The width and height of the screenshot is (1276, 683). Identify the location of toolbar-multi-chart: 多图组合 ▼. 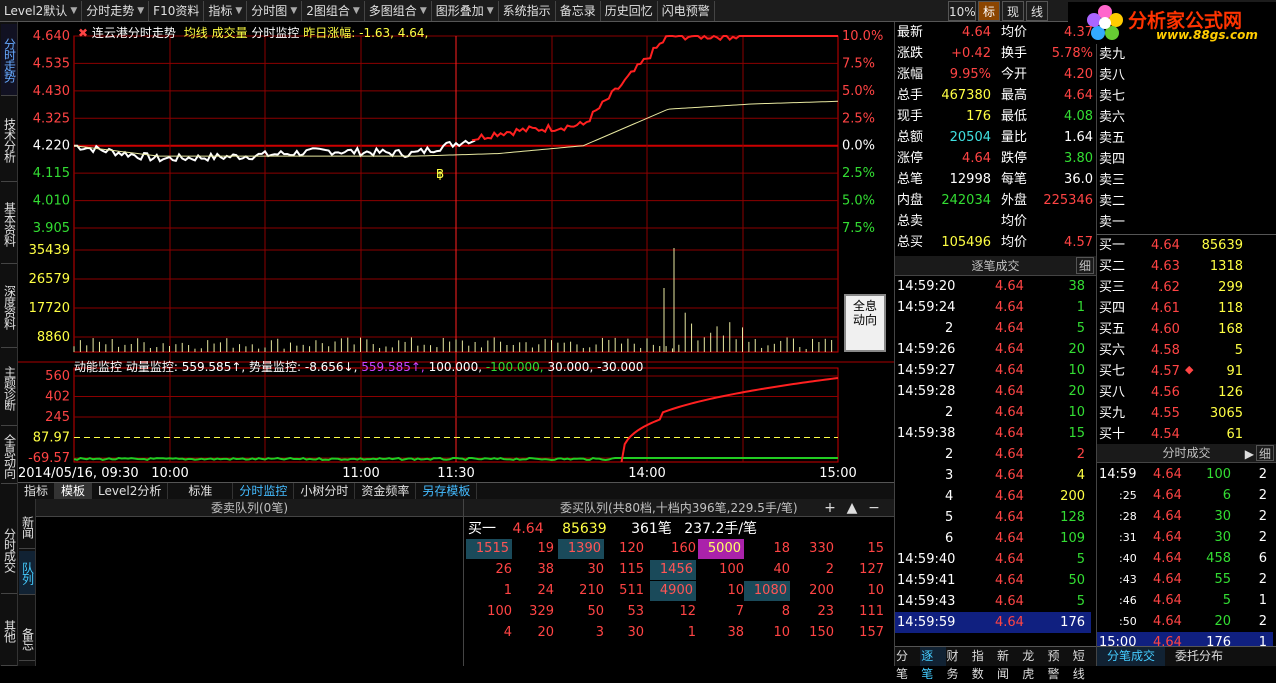
(398, 10).